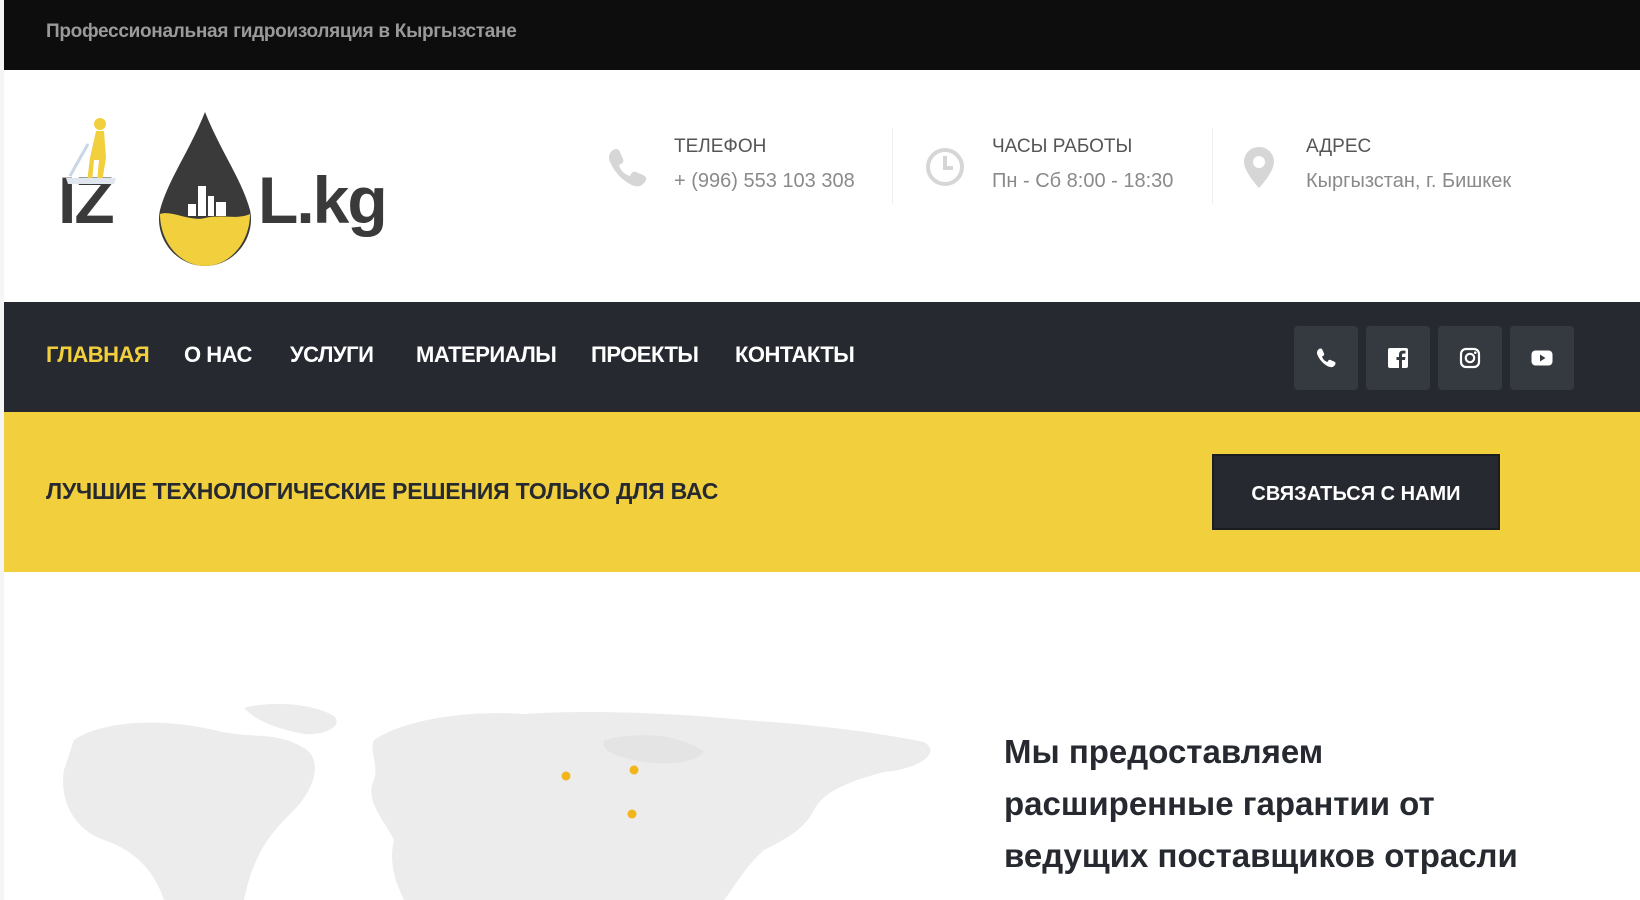 The height and width of the screenshot is (900, 1640). Describe the element at coordinates (945, 167) in the screenshot. I see `clock-icon` at that location.